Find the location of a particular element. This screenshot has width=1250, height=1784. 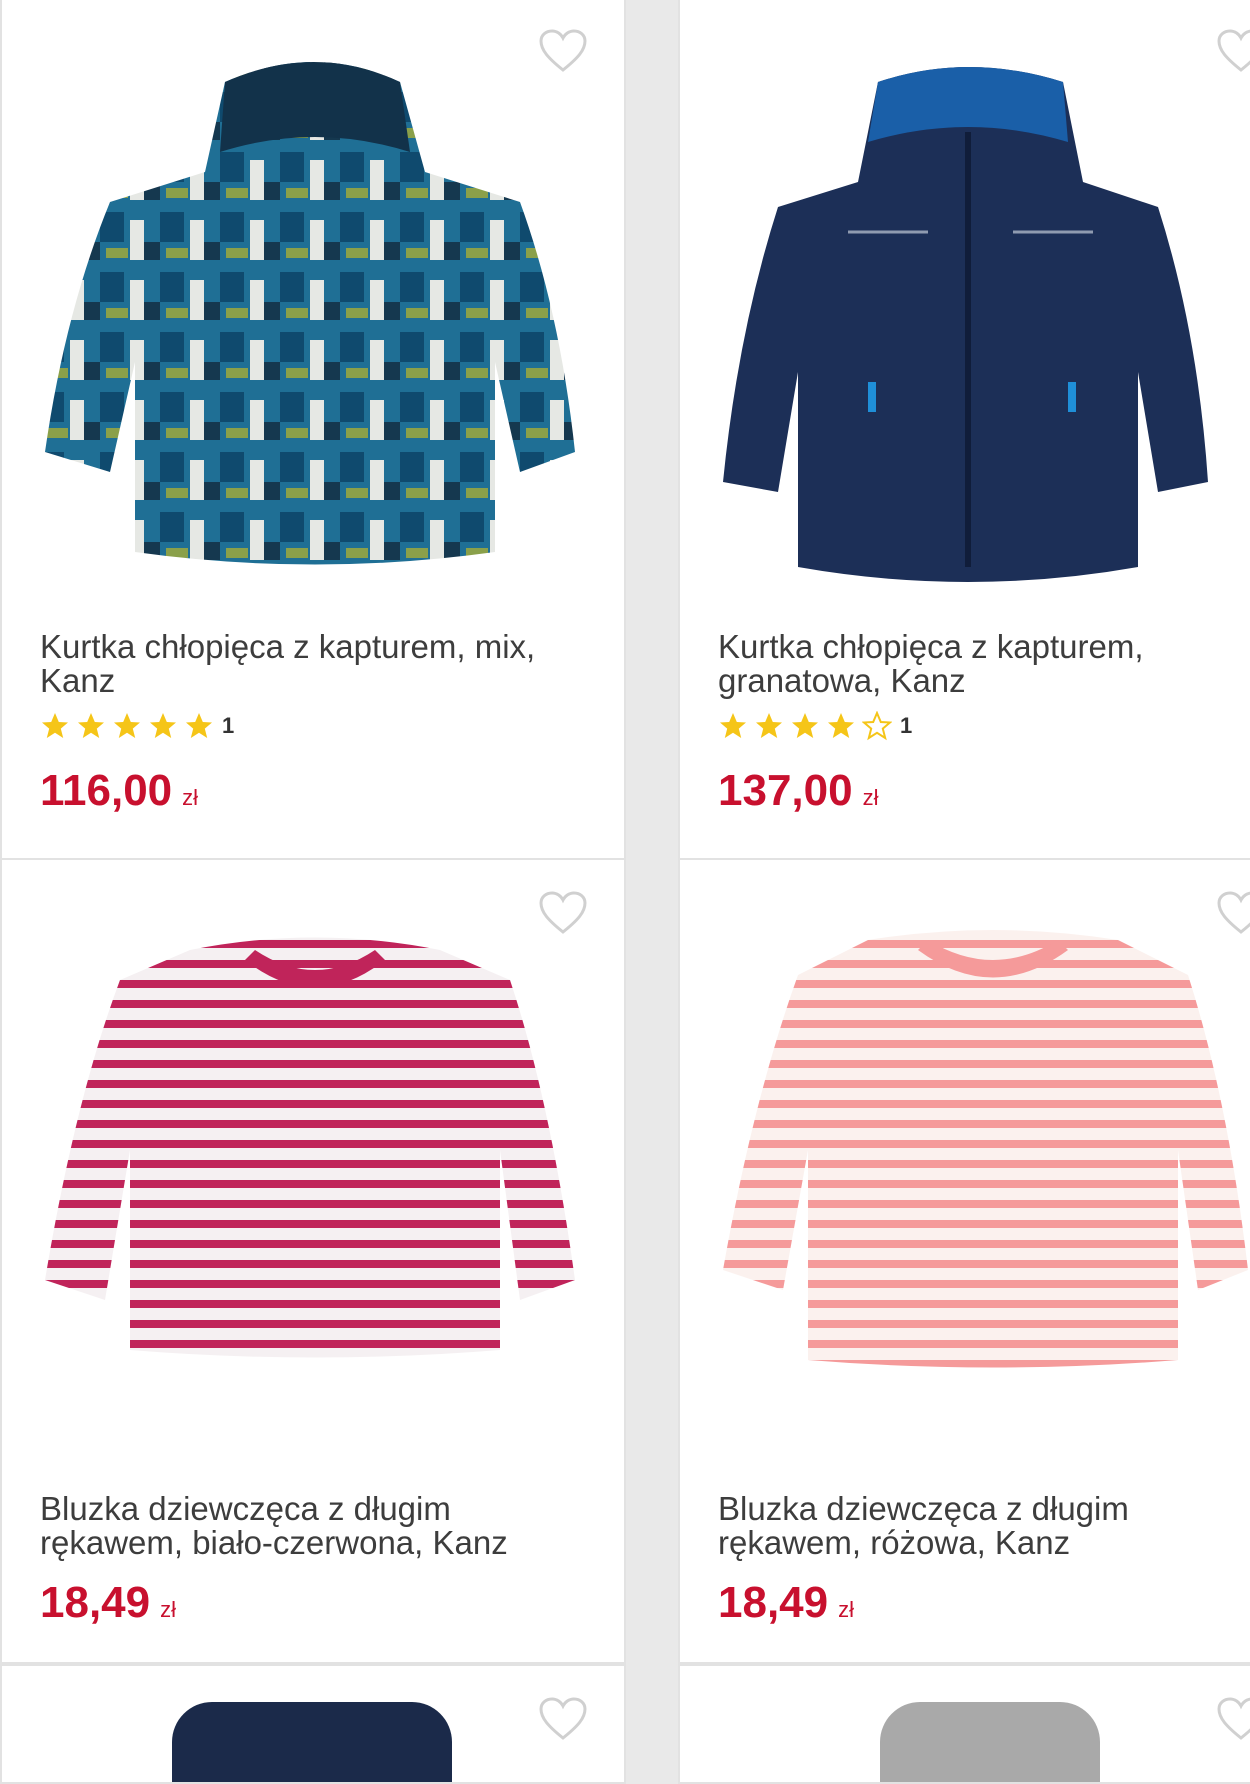

price-value: 137,00 is located at coordinates (785, 790).